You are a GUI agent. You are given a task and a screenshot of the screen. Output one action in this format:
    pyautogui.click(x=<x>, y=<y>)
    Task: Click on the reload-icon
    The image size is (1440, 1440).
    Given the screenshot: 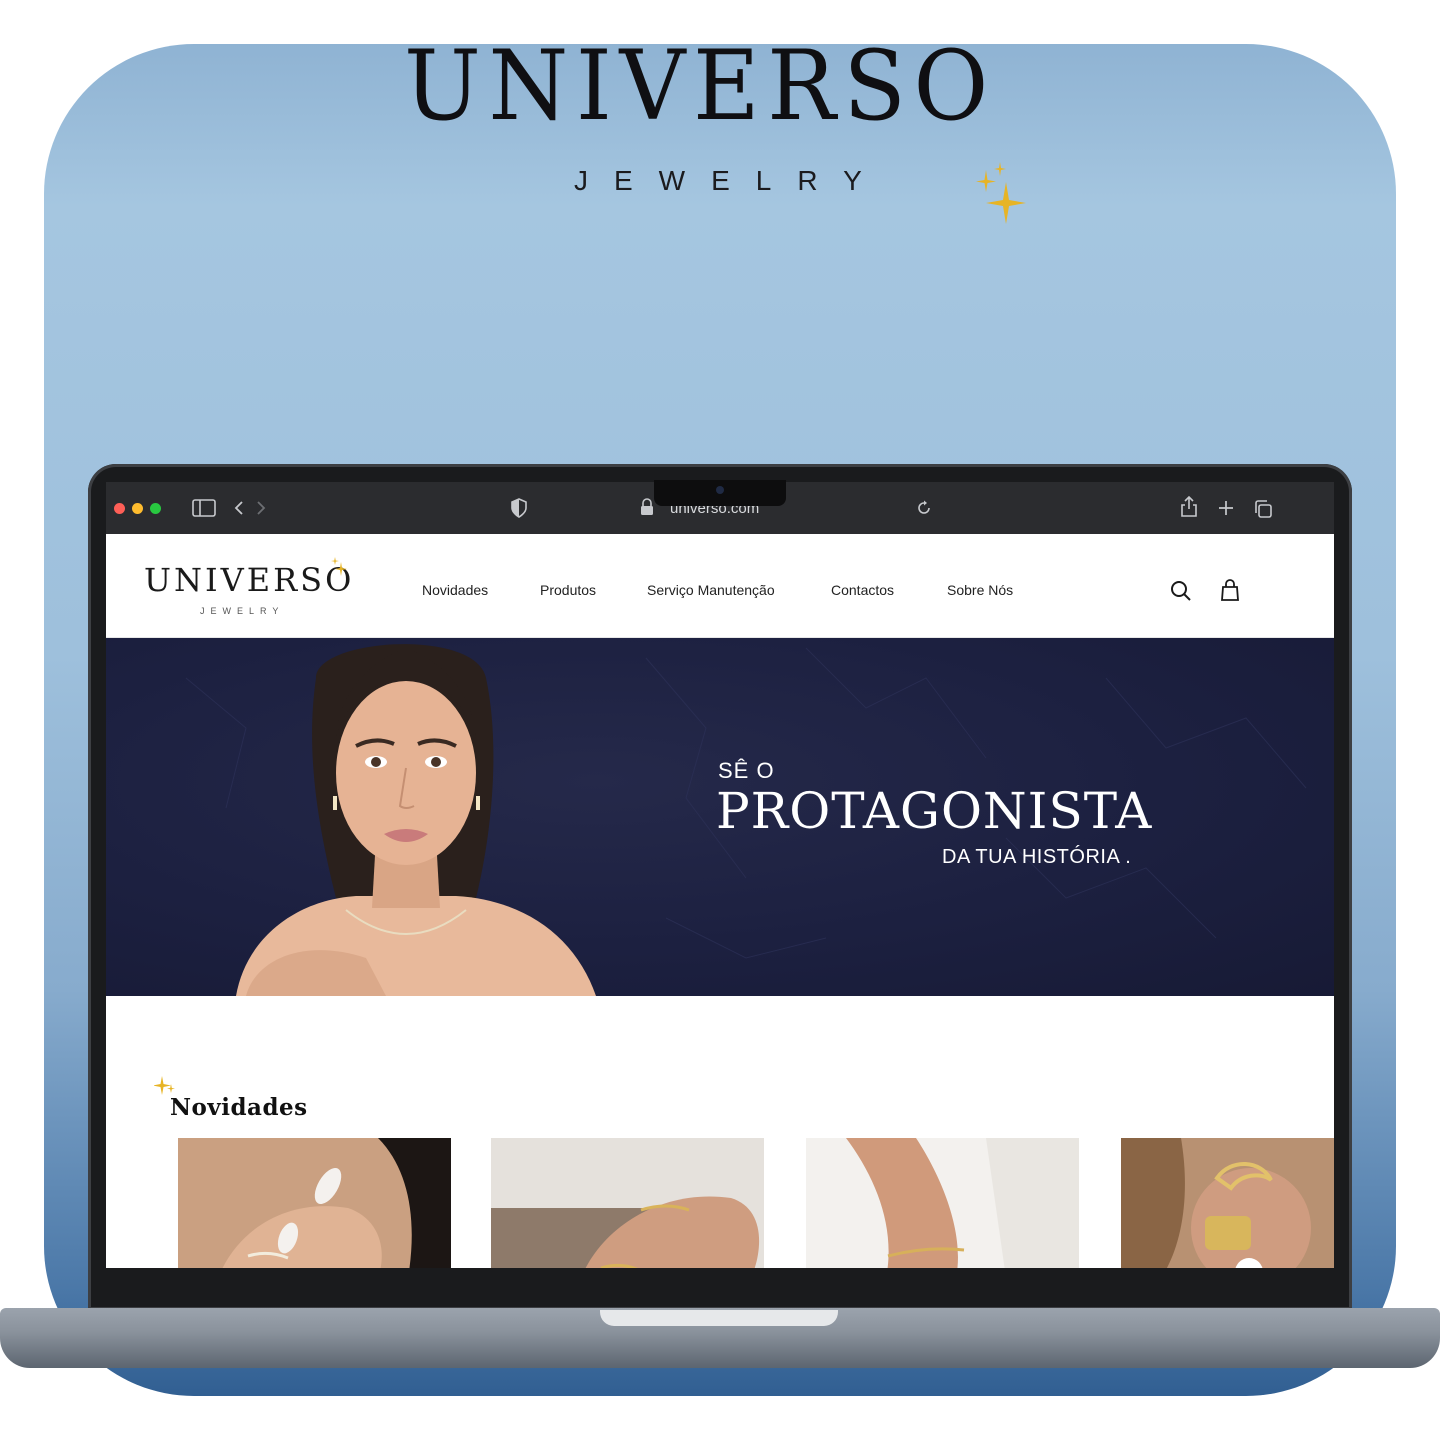 What is the action you would take?
    pyautogui.click(x=924, y=508)
    